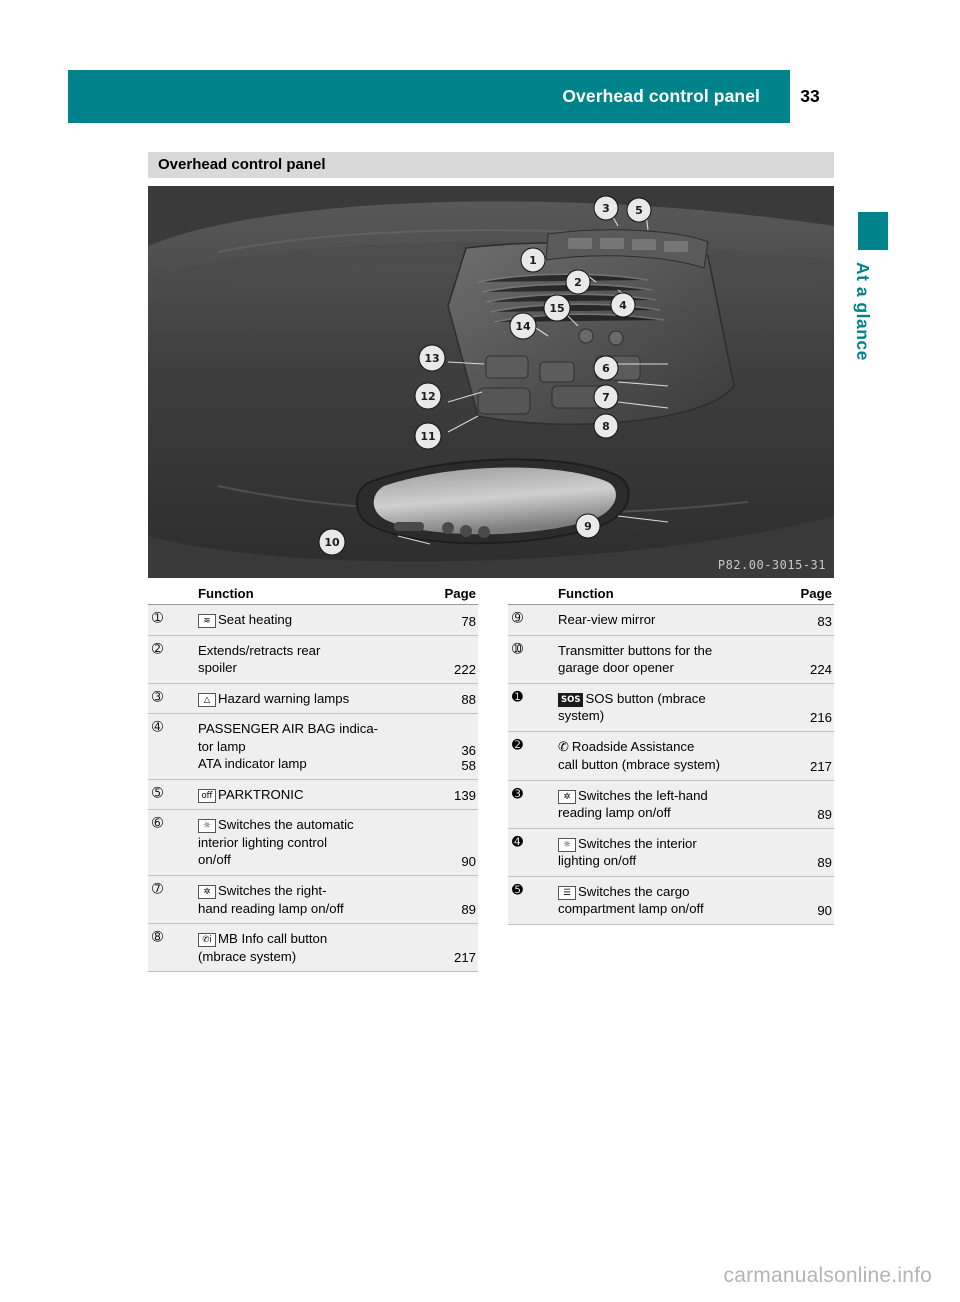 The image size is (960, 1302). Describe the element at coordinates (157, 728) in the screenshot. I see `callout-number: ➃` at that location.